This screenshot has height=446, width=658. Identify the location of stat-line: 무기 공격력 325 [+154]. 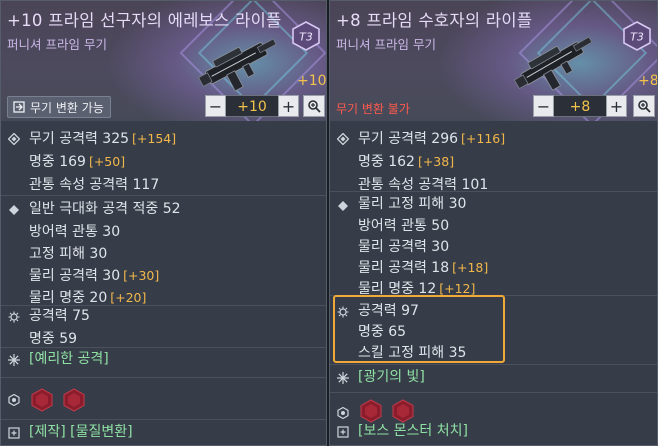
(102, 139).